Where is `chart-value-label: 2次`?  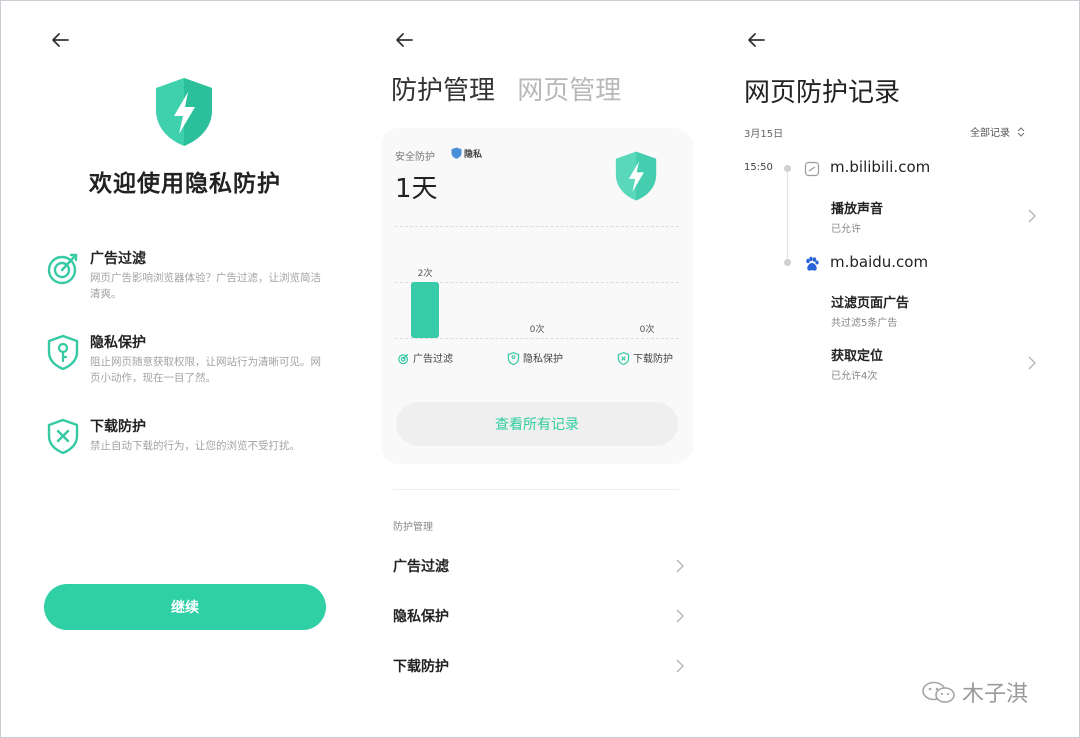 chart-value-label: 2次 is located at coordinates (425, 274).